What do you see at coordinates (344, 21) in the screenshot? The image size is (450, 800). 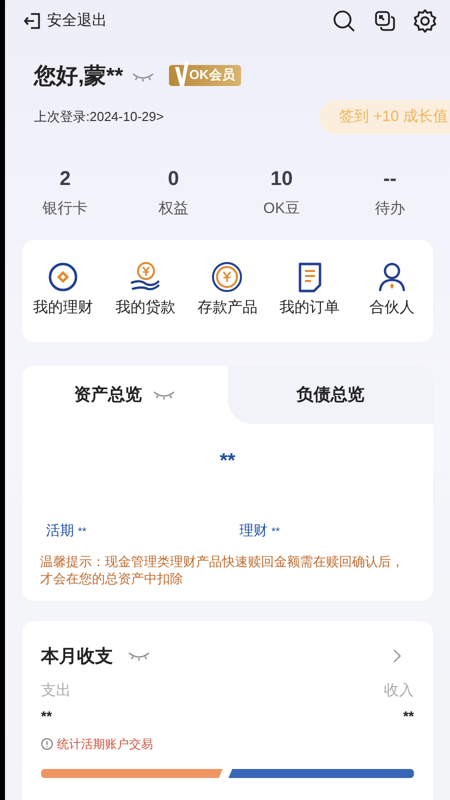 I see `search-icon` at bounding box center [344, 21].